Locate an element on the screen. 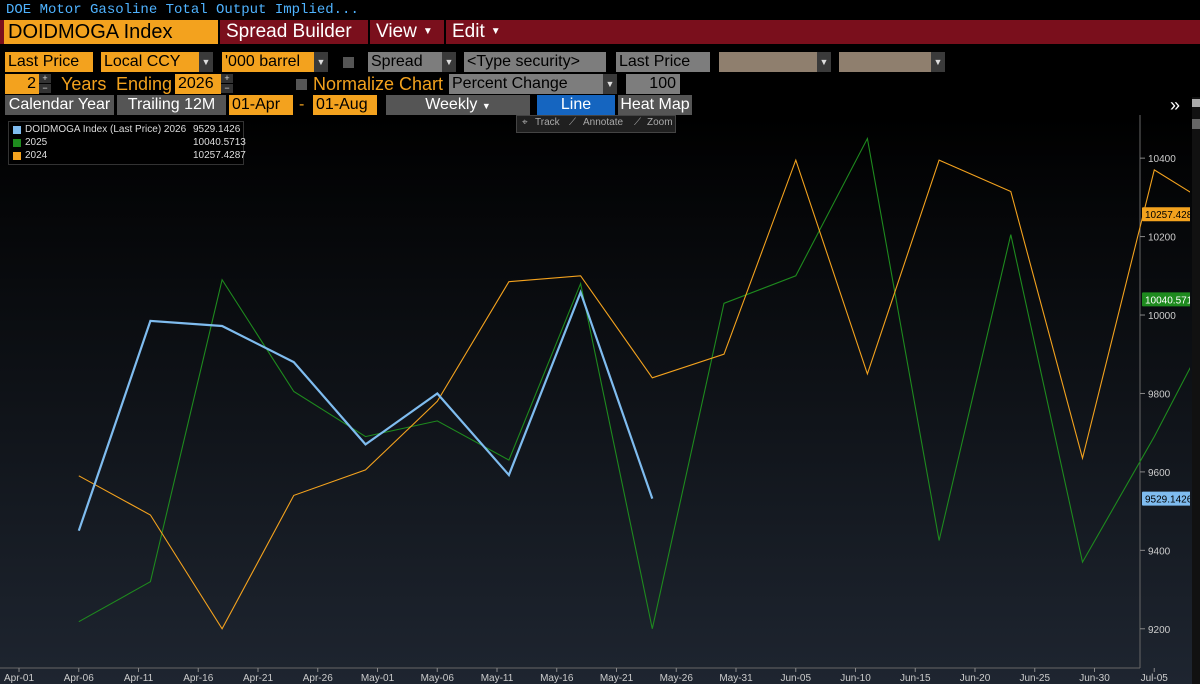 This screenshot has width=1200, height=684. last-value-label: 10257.4287 is located at coordinates (1167, 215).